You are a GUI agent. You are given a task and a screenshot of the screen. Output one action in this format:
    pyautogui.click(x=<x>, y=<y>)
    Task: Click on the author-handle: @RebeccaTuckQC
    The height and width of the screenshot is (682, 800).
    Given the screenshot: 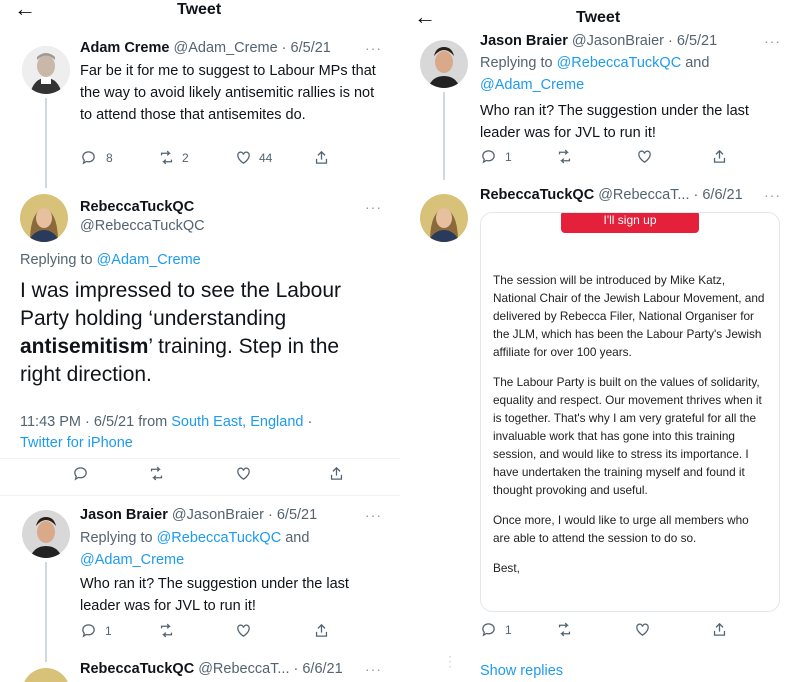 What is the action you would take?
    pyautogui.click(x=142, y=226)
    